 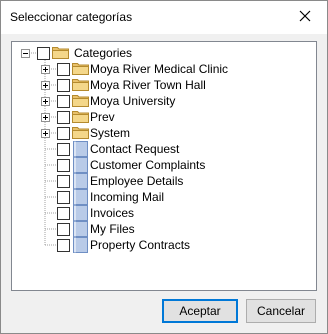 I want to click on ok-button: Aceptar, so click(x=200, y=311).